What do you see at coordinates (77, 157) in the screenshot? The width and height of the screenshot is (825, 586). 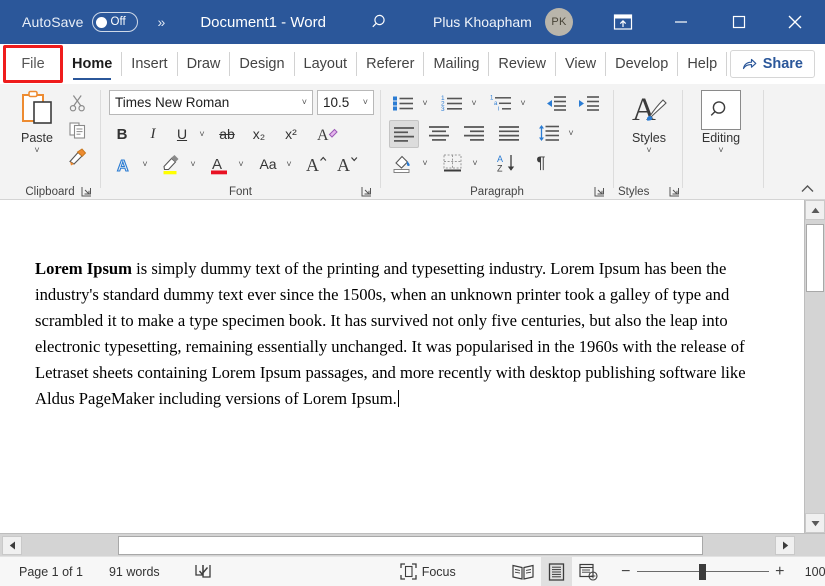 I see `format-painter-button` at bounding box center [77, 157].